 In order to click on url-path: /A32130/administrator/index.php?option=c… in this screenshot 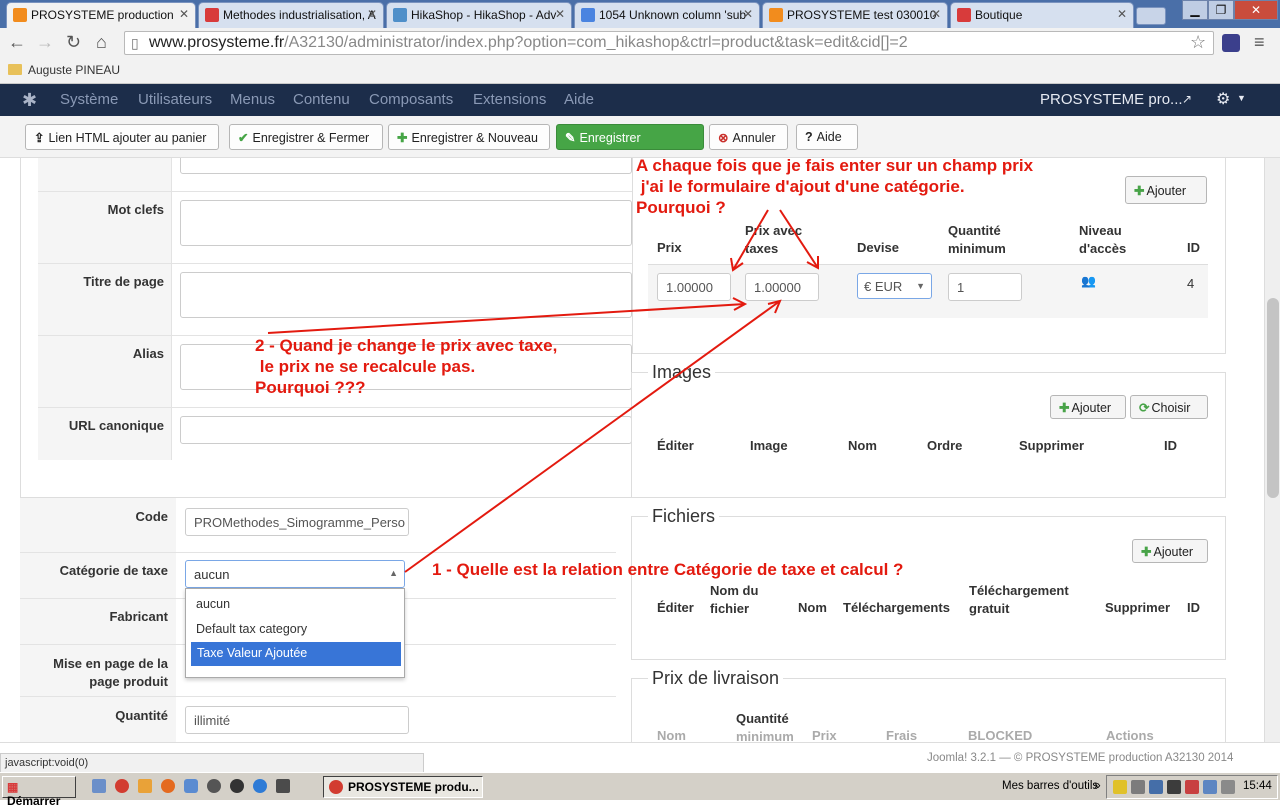, I will do `click(596, 42)`.